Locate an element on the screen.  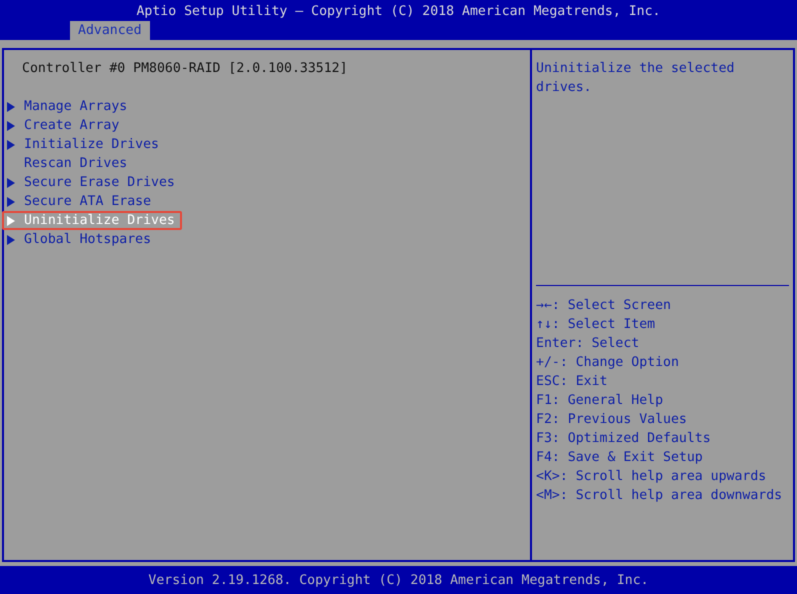
controller-heading: Controller #0 PM8060-RAID [2.0.100.33512] is located at coordinates (185, 69).